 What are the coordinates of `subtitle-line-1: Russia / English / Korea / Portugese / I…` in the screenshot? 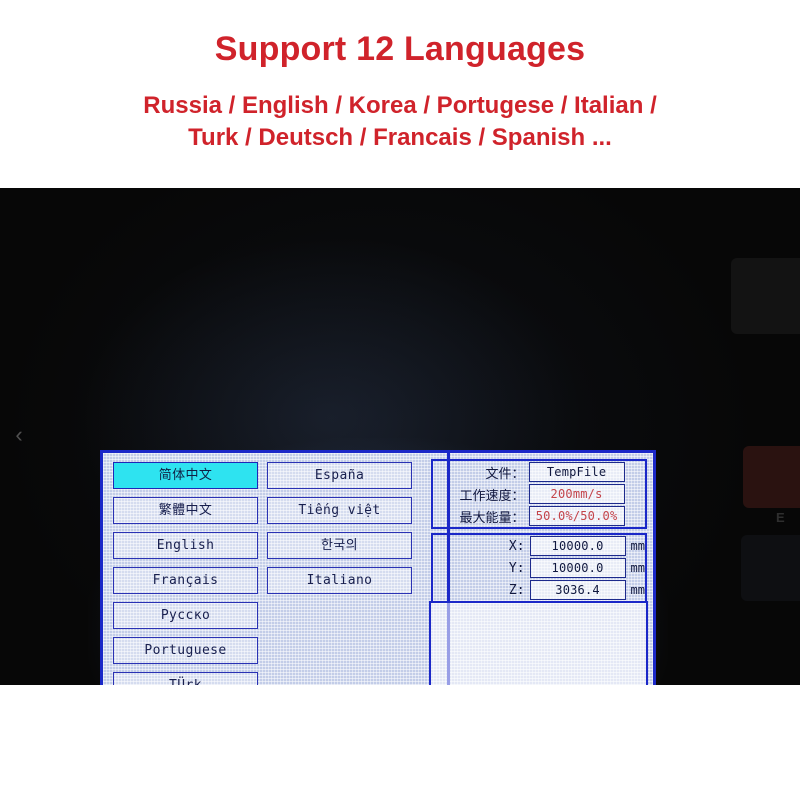 It's located at (400, 105).